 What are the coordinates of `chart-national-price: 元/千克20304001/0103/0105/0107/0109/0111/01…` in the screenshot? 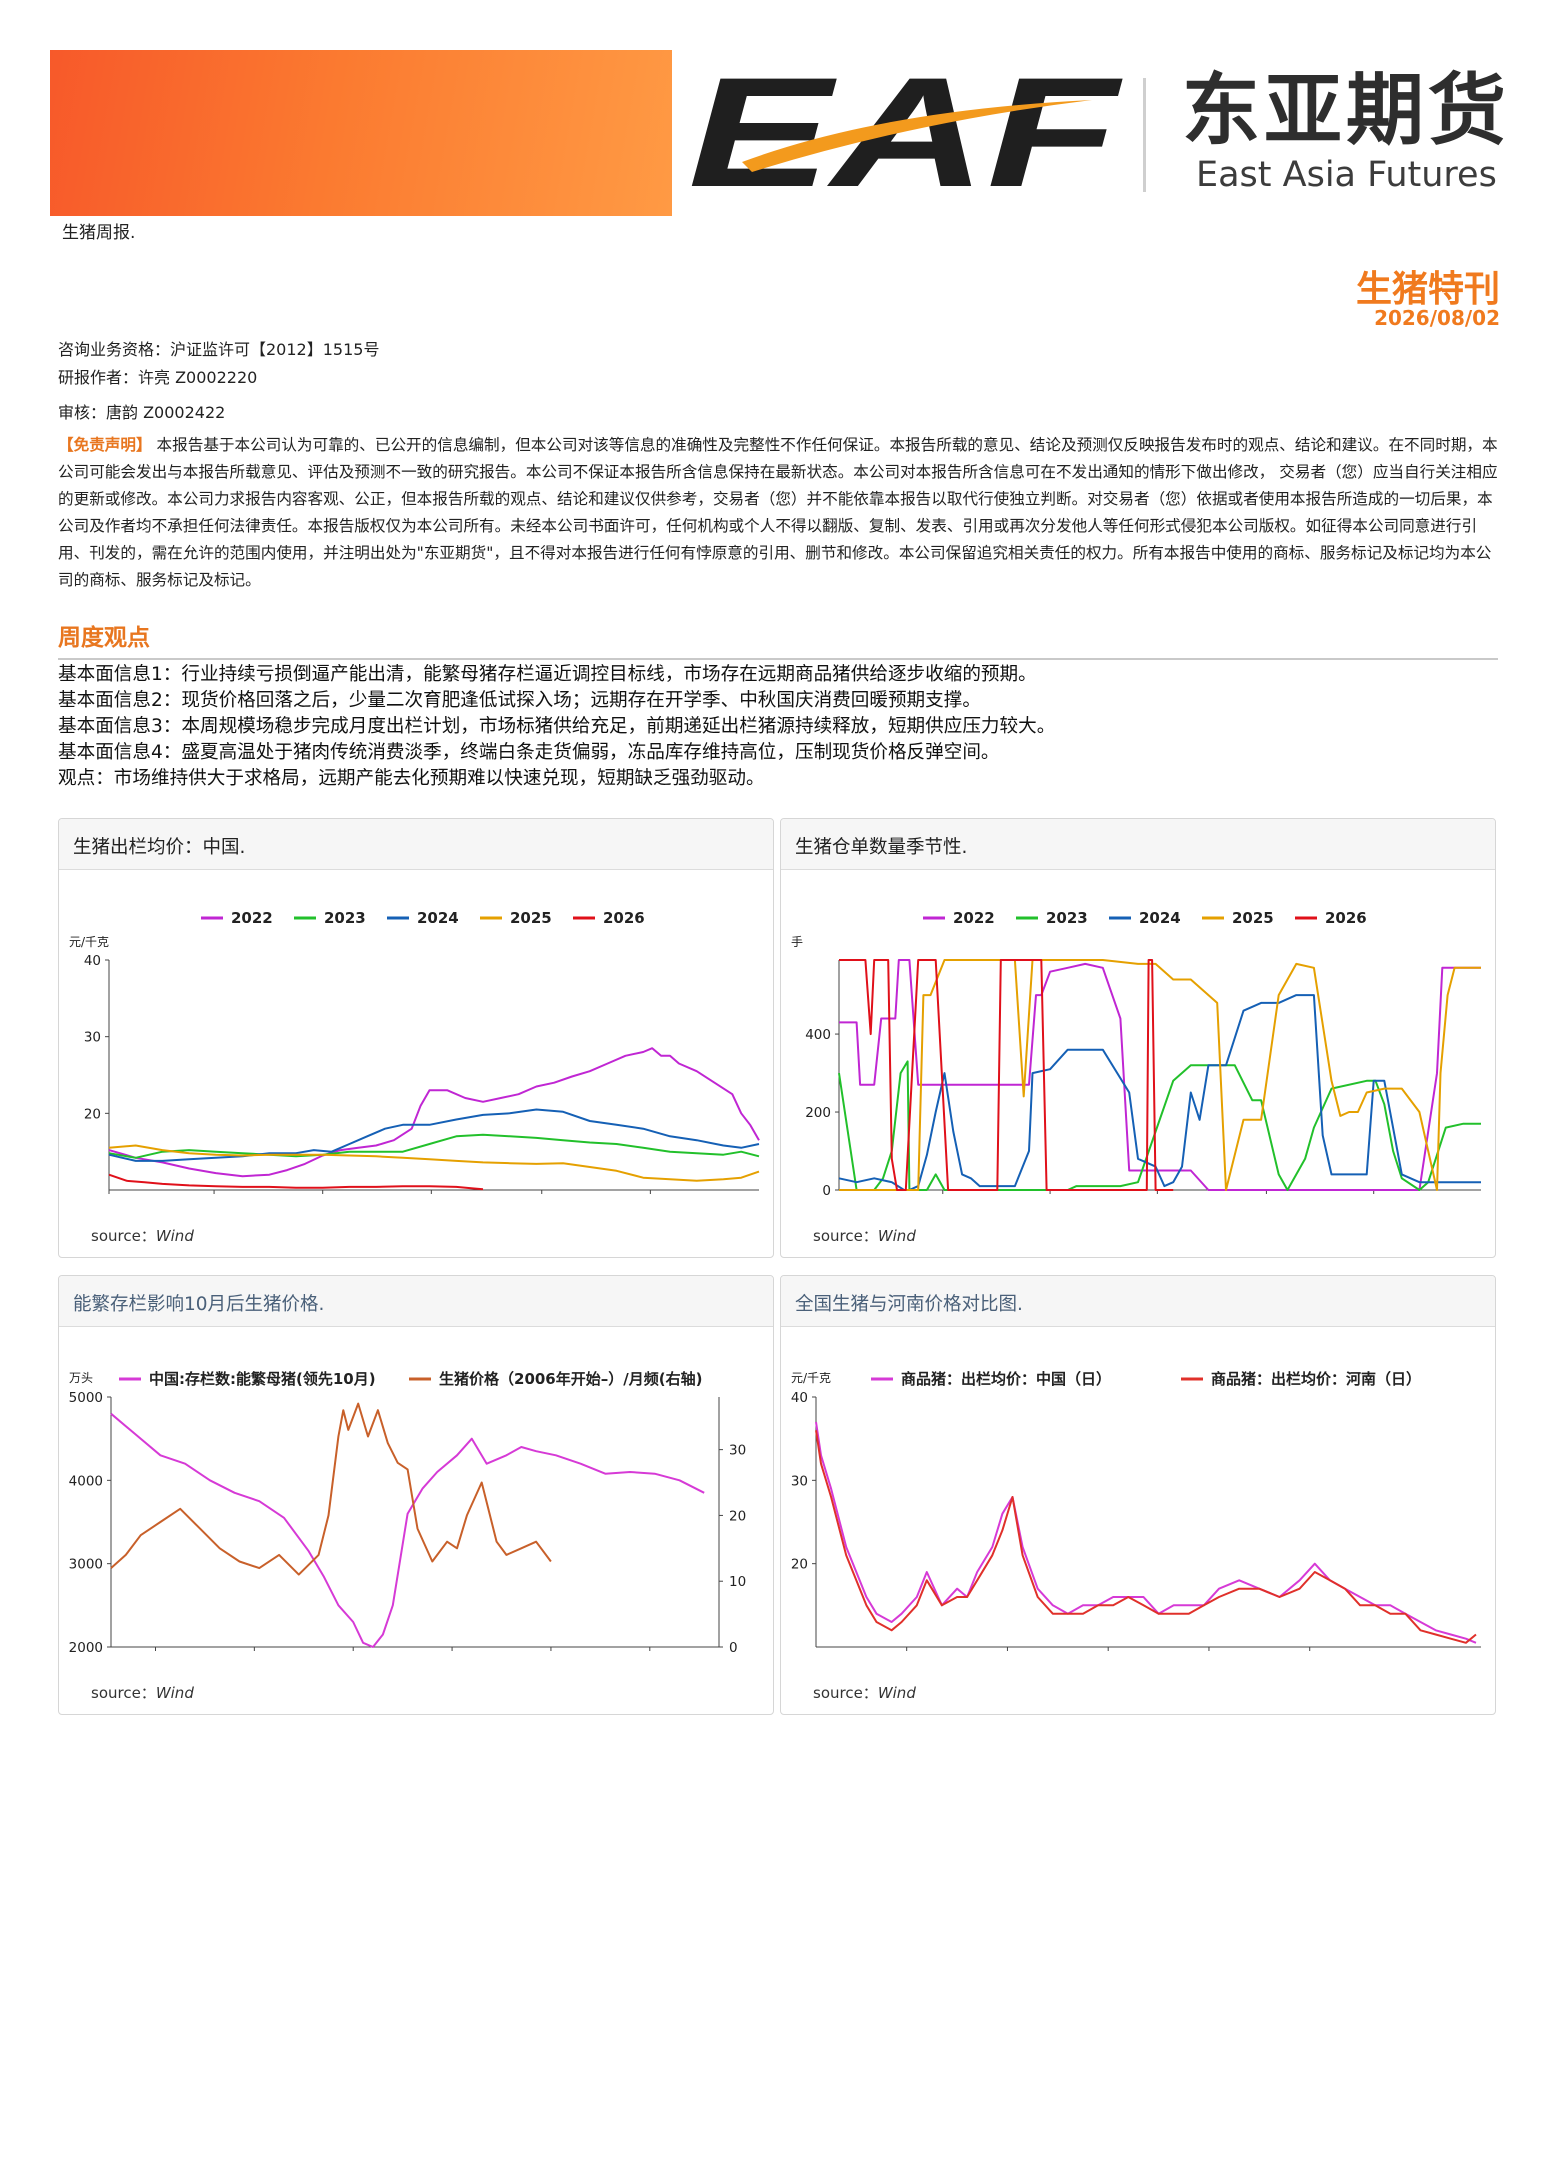 It's located at (414, 1051).